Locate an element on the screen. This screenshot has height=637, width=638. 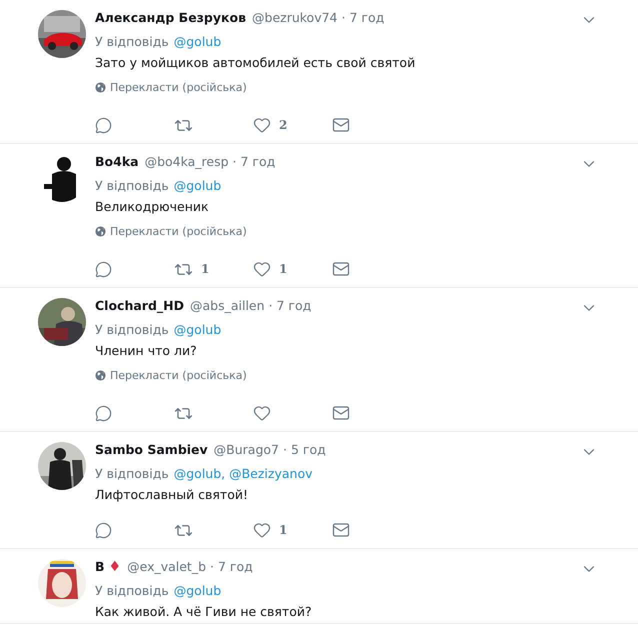
user-name: B is located at coordinates (100, 566).